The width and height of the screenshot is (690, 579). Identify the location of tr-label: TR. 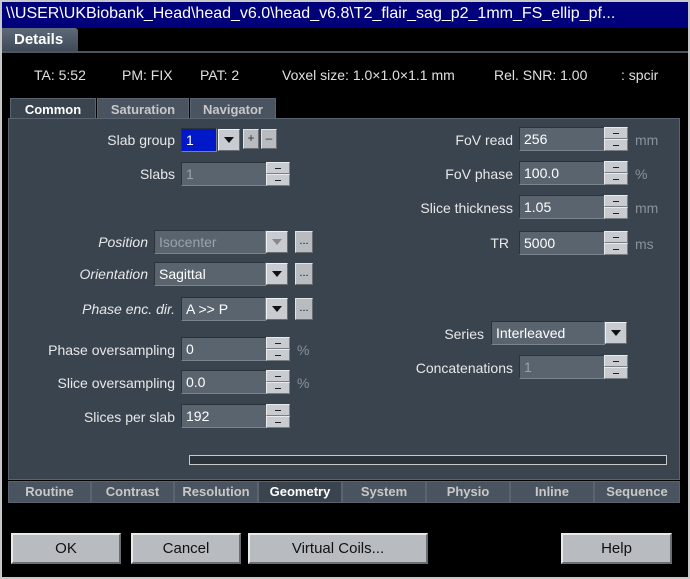
(499, 243).